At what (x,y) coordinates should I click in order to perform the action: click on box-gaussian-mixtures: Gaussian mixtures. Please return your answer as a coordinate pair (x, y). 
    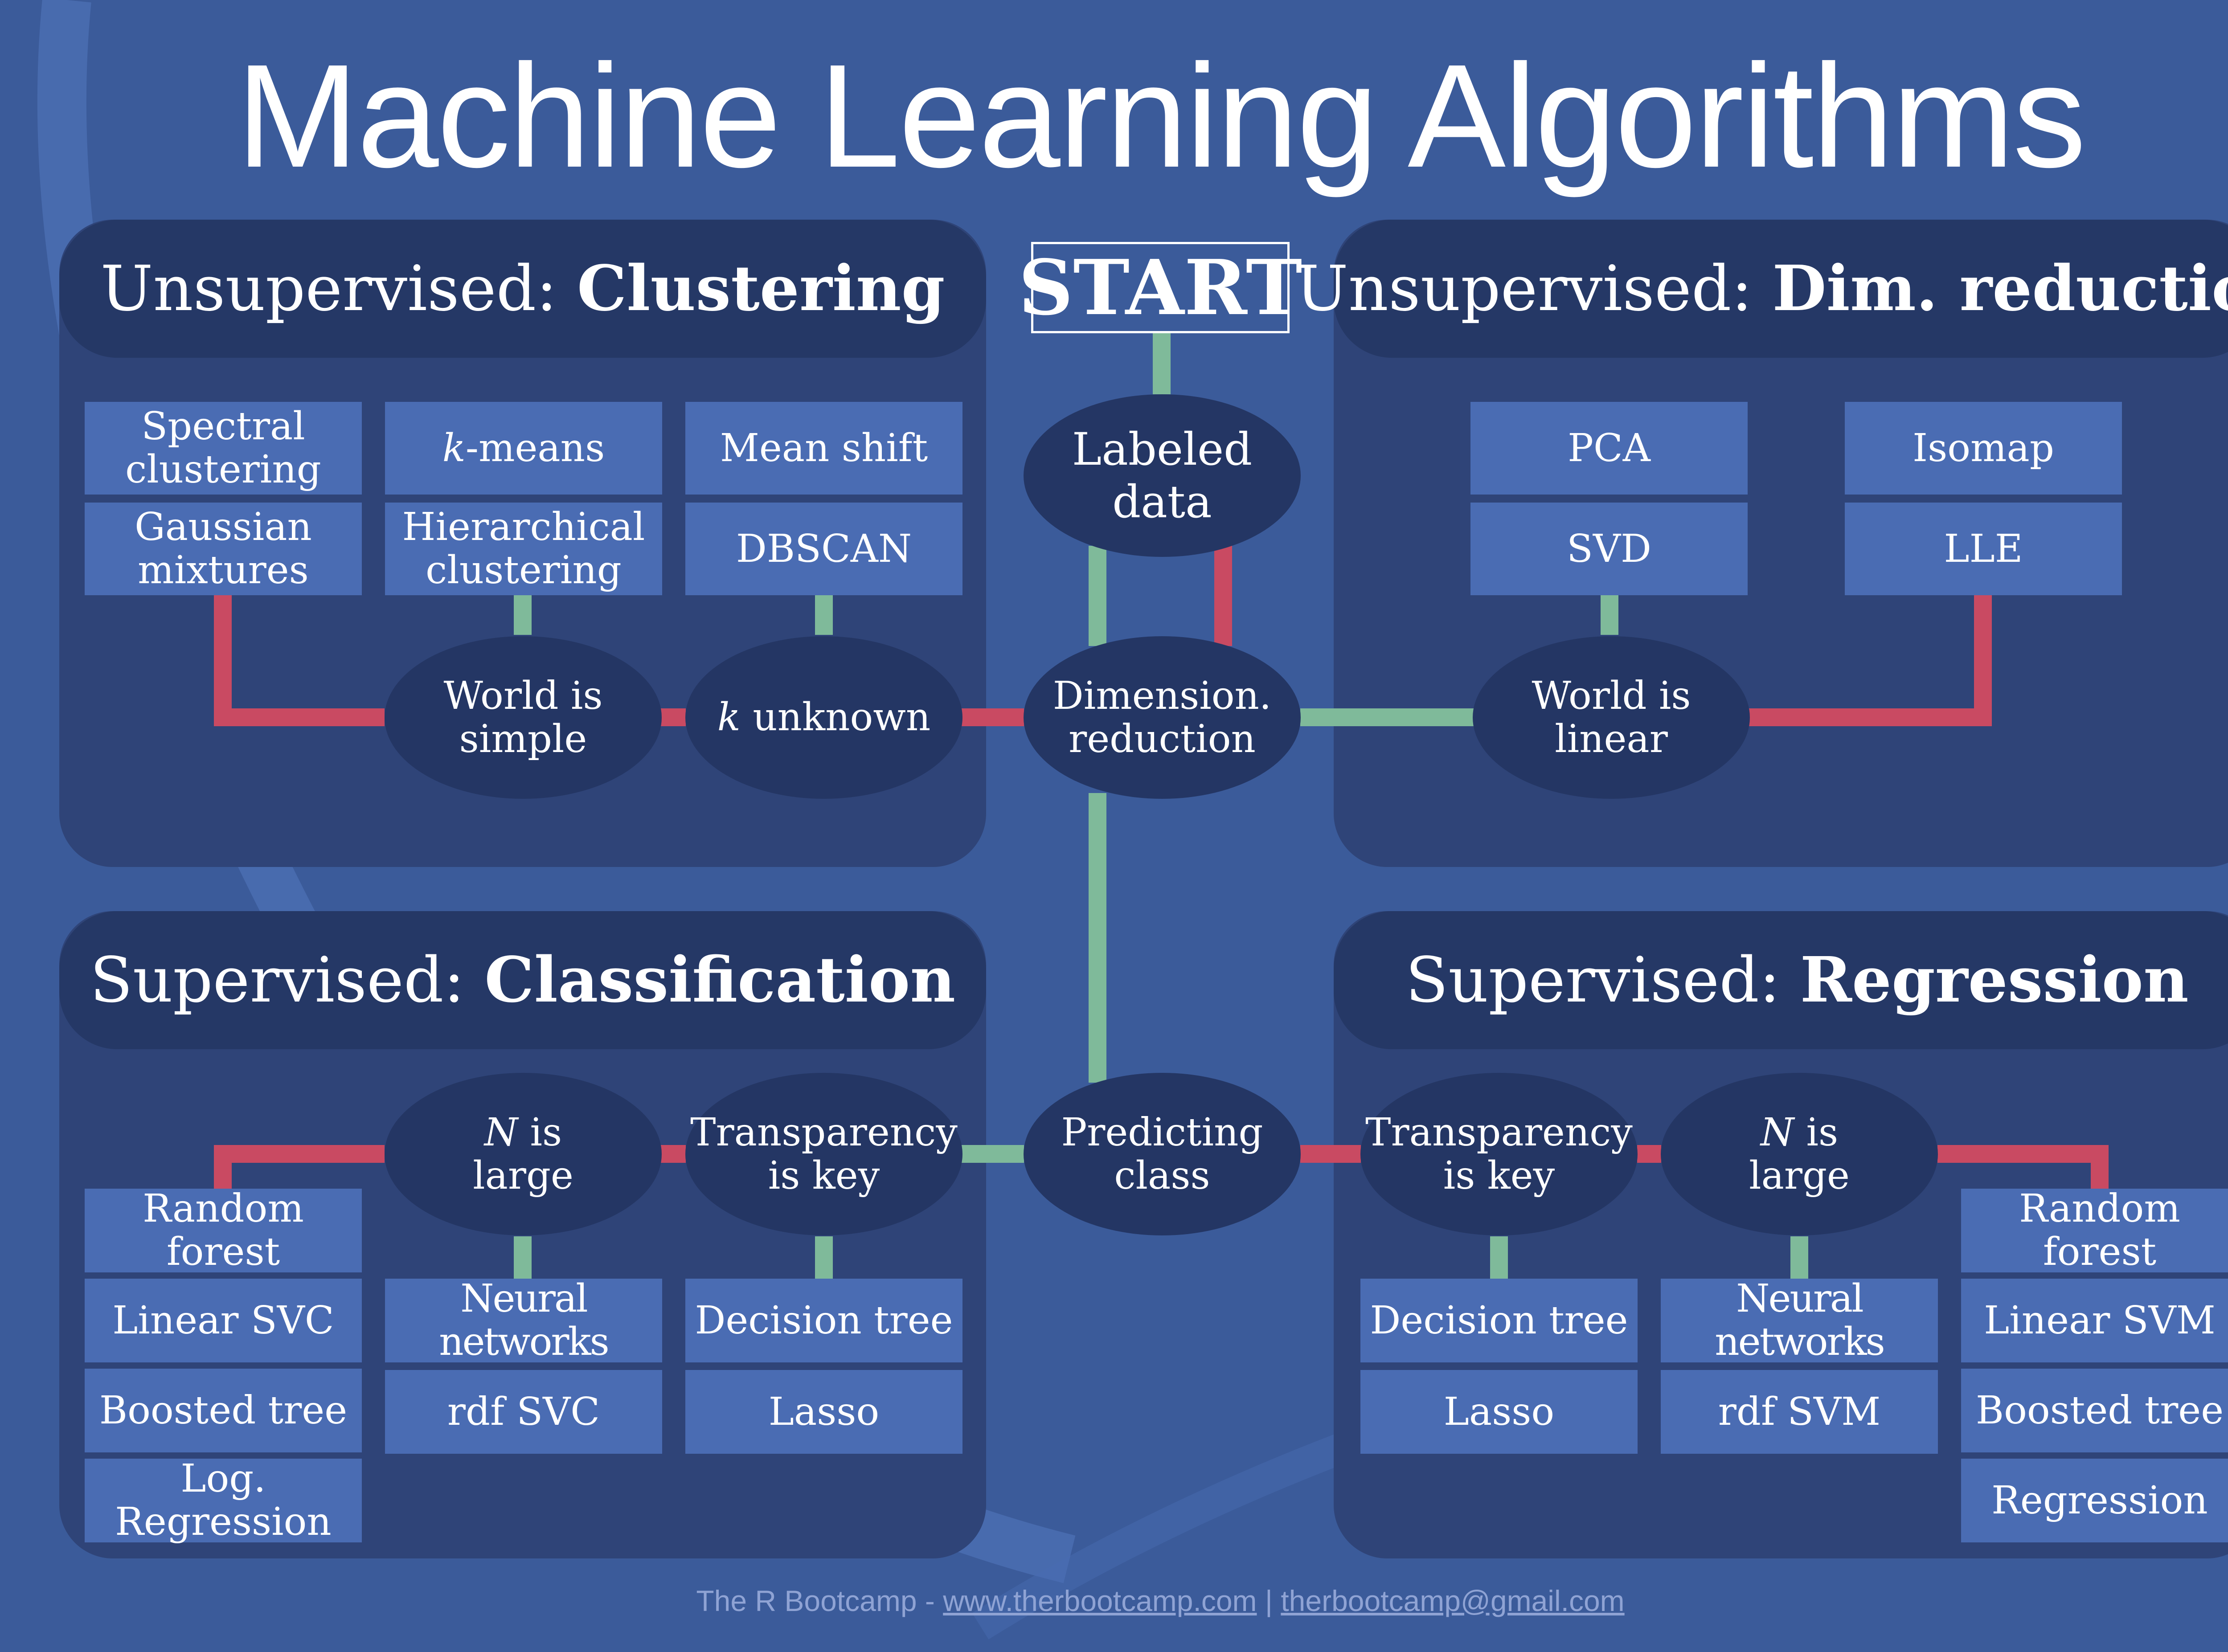
    Looking at the image, I should click on (223, 549).